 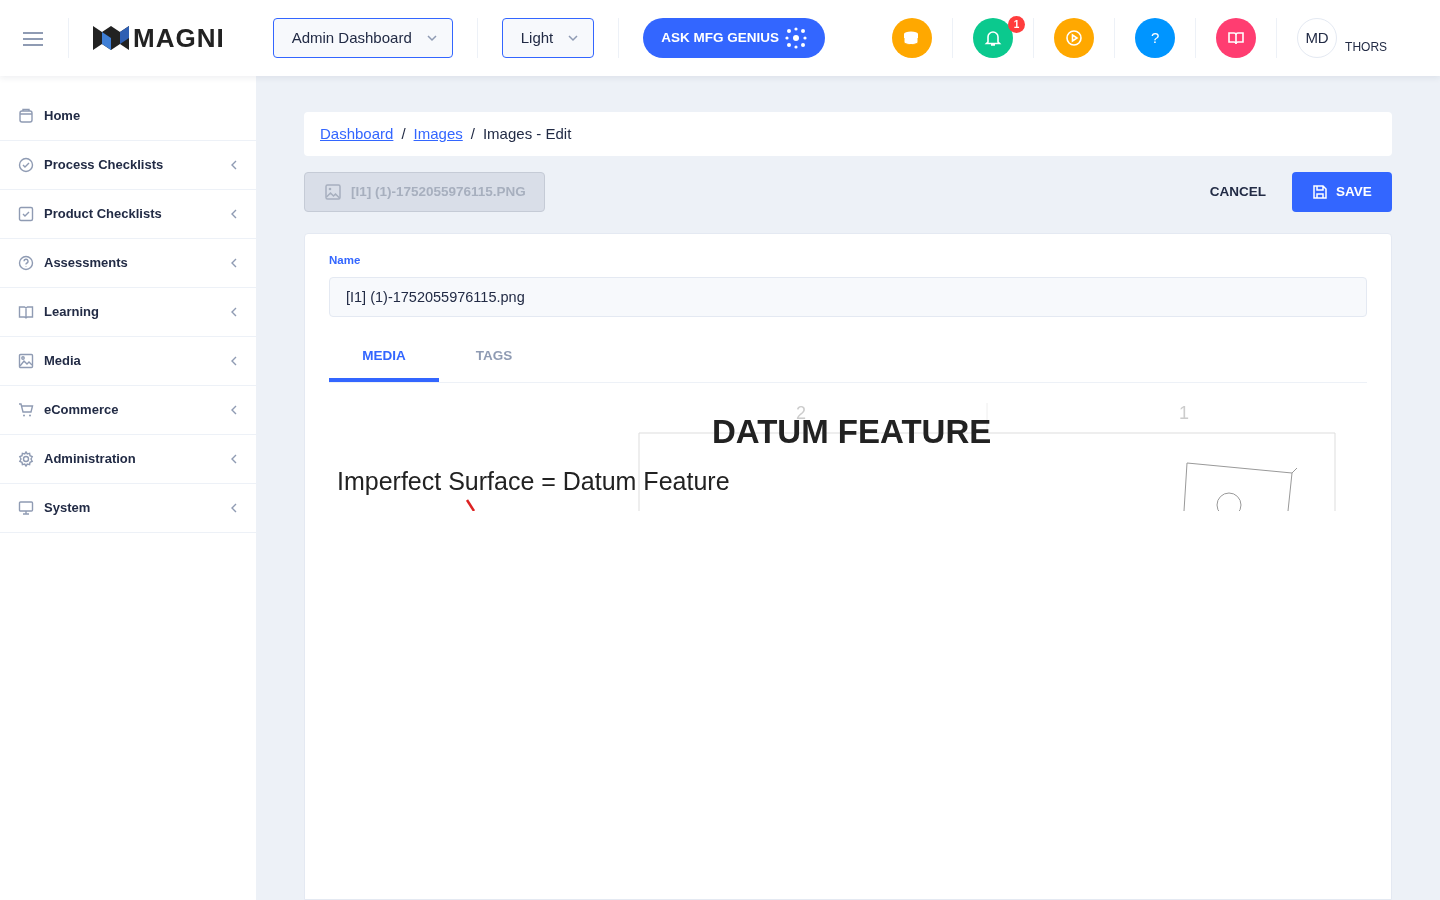 What do you see at coordinates (128, 459) in the screenshot?
I see `sidebar-item: Administration` at bounding box center [128, 459].